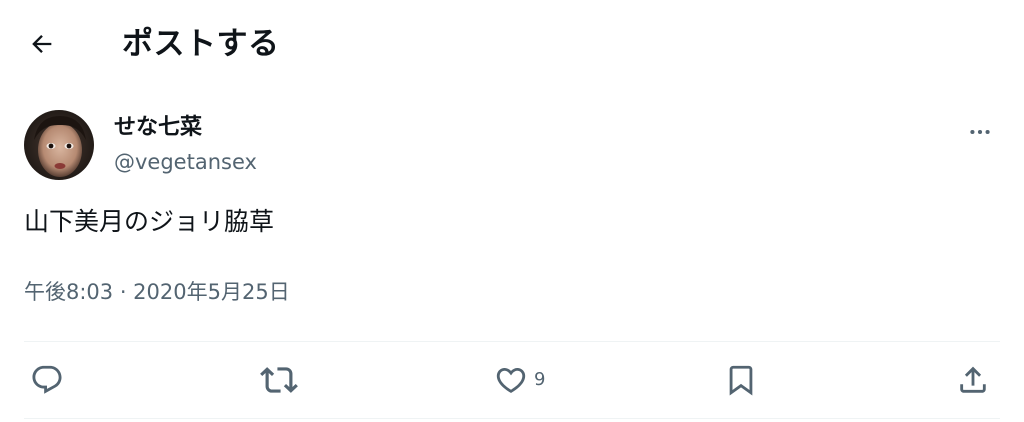 This screenshot has height=422, width=1024. What do you see at coordinates (540, 379) in the screenshot?
I see `like-count: 9` at bounding box center [540, 379].